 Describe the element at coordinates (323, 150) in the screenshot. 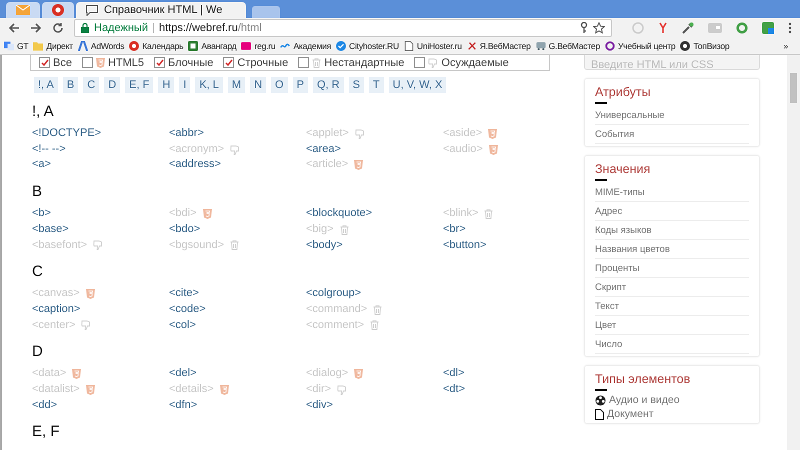

I see `tag-link: <area>` at that location.